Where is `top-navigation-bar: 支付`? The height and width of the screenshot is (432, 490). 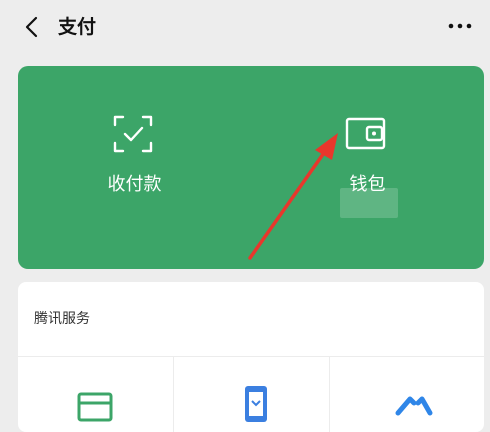 top-navigation-bar: 支付 is located at coordinates (245, 27).